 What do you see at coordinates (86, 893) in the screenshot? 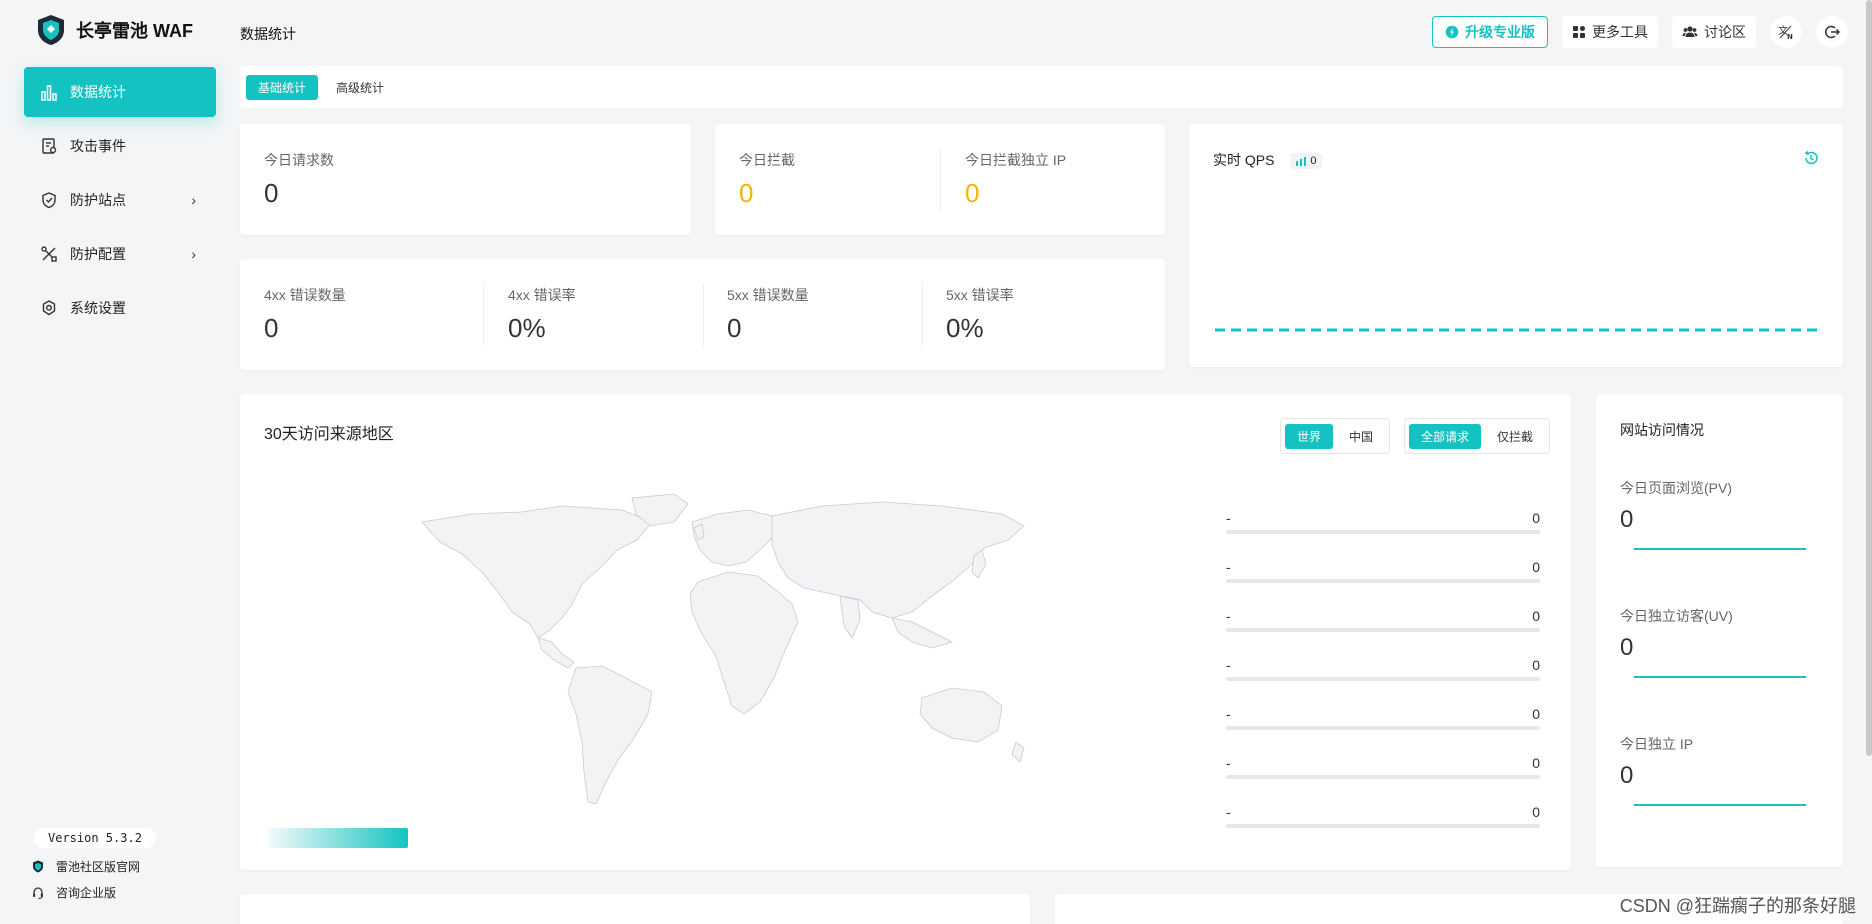
I see `enterprise-consult-label: 咨询企业版` at bounding box center [86, 893].